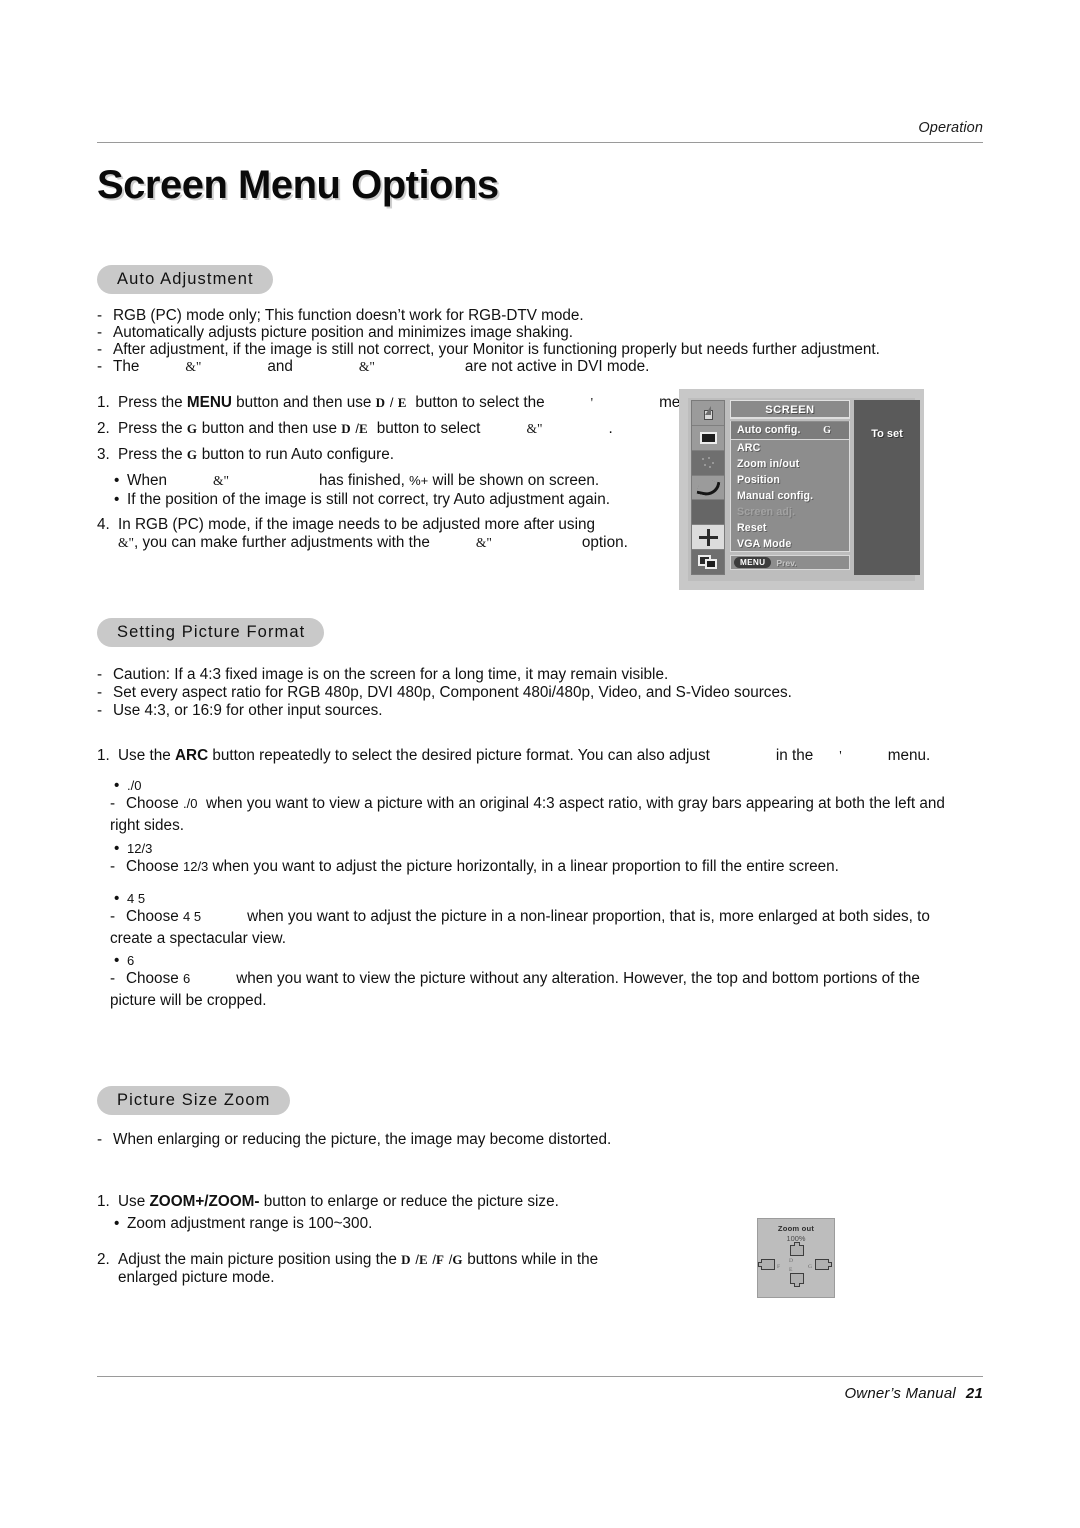 This screenshot has width=1080, height=1528. Describe the element at coordinates (790, 528) in the screenshot. I see `osd-item-reset: Reset` at that location.